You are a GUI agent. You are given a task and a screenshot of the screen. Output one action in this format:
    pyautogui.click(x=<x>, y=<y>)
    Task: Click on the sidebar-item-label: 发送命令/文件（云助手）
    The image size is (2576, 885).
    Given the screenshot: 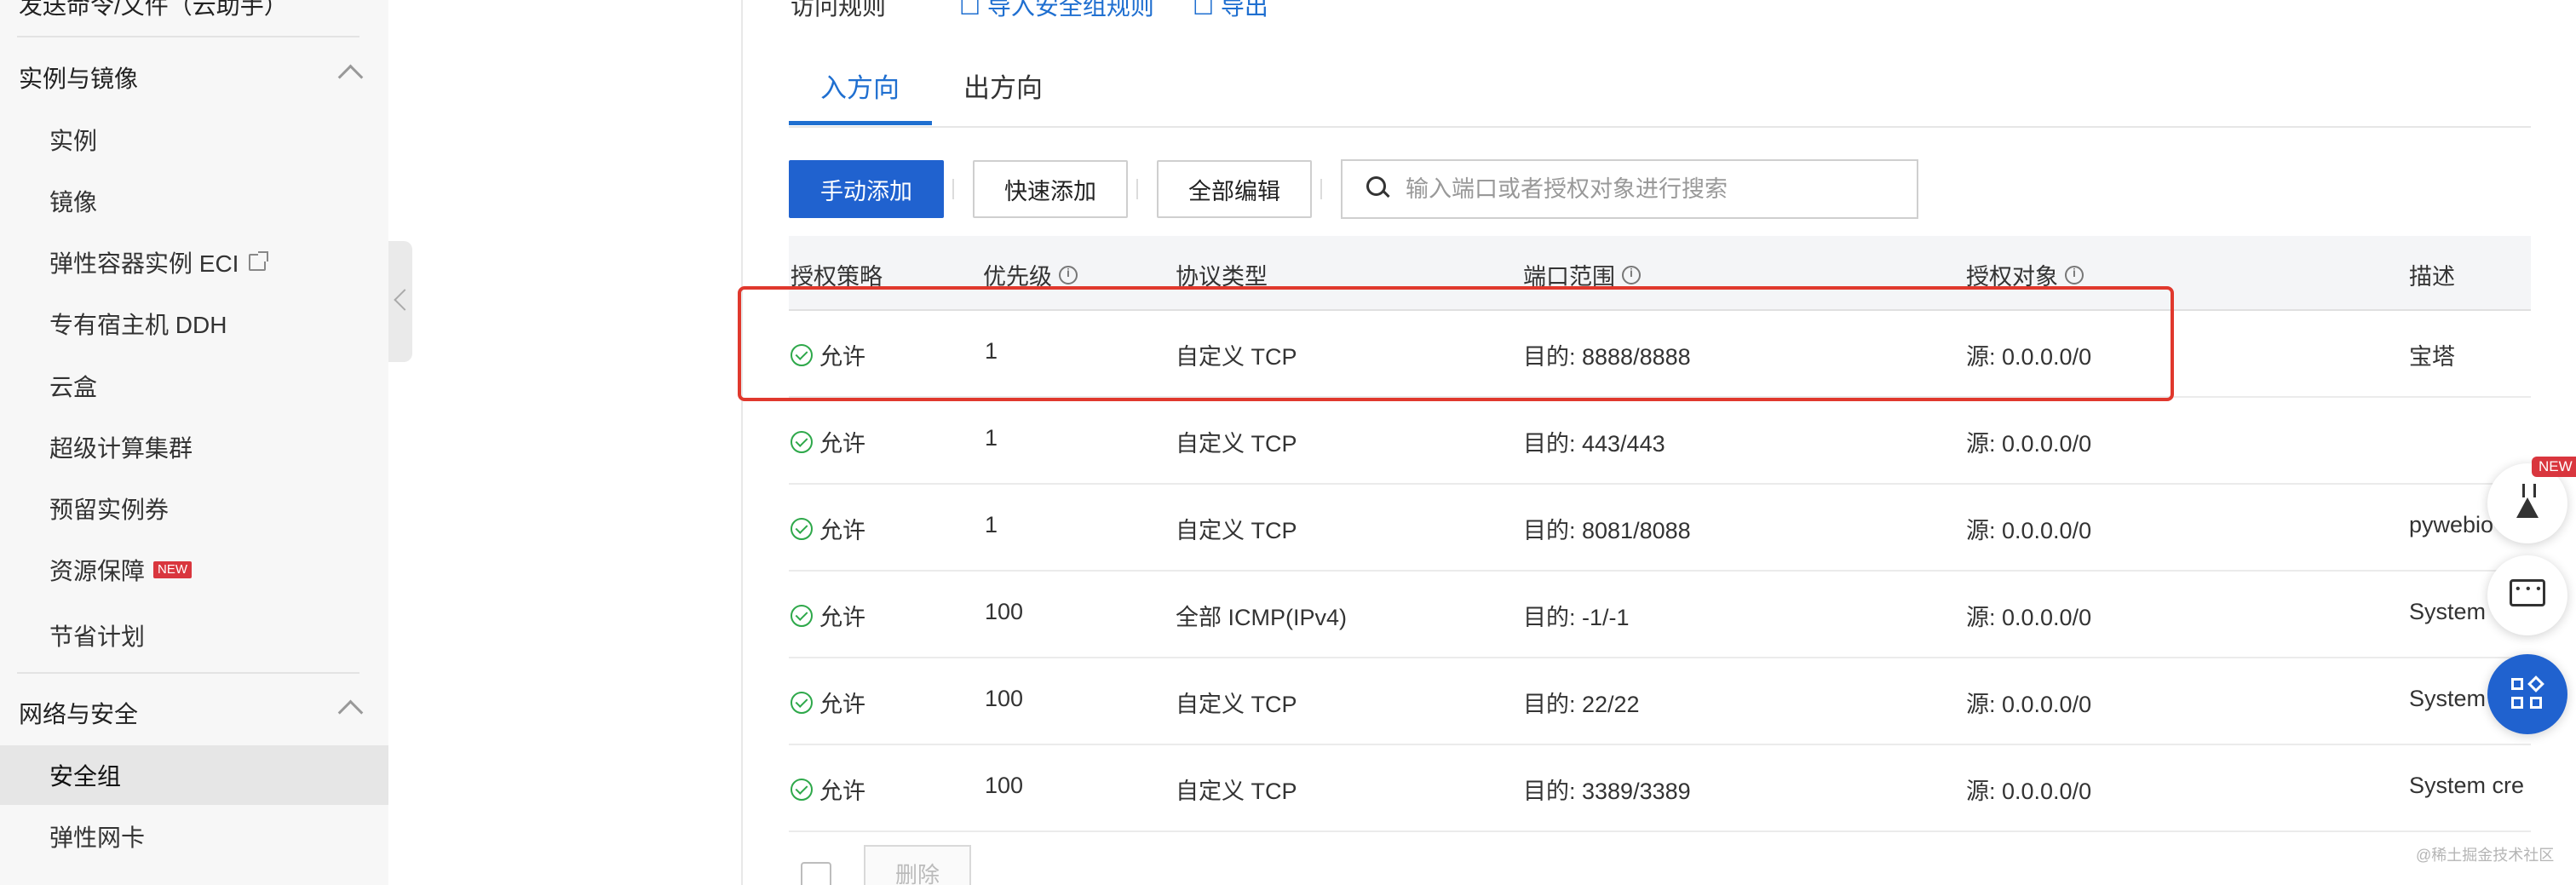 What is the action you would take?
    pyautogui.click(x=154, y=9)
    